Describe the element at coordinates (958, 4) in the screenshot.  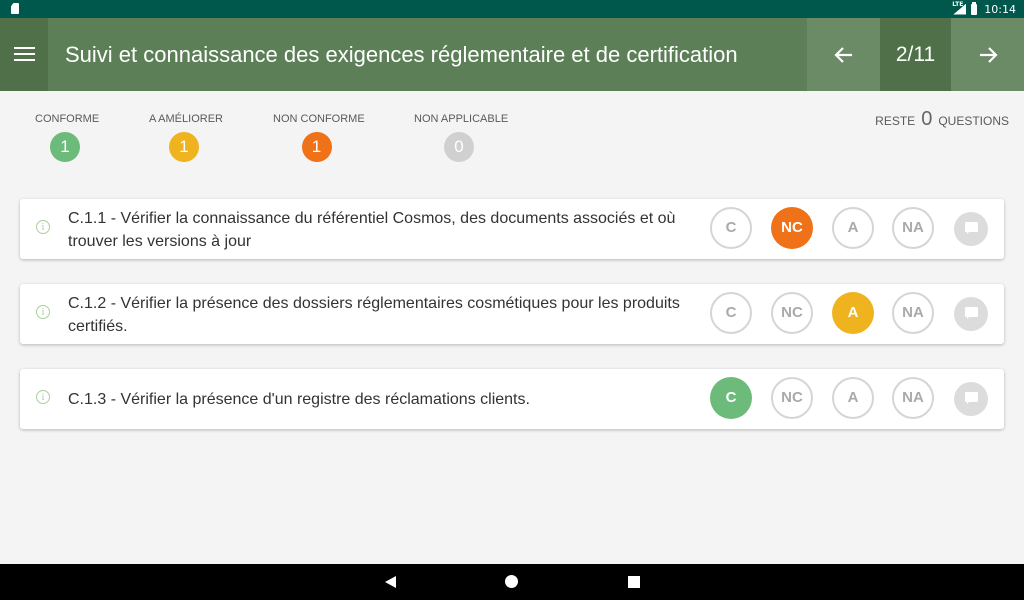
I see `signal-label: LTE` at that location.